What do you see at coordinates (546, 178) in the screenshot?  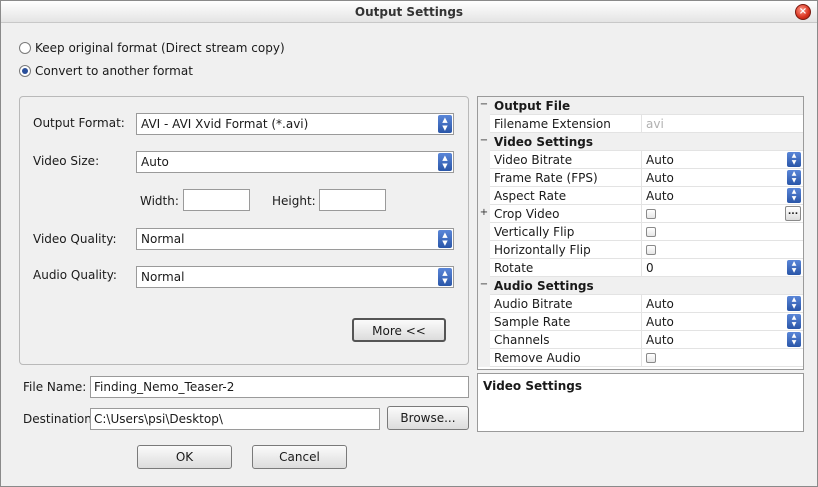 I see `prop-label: Frame Rate (FPS)` at bounding box center [546, 178].